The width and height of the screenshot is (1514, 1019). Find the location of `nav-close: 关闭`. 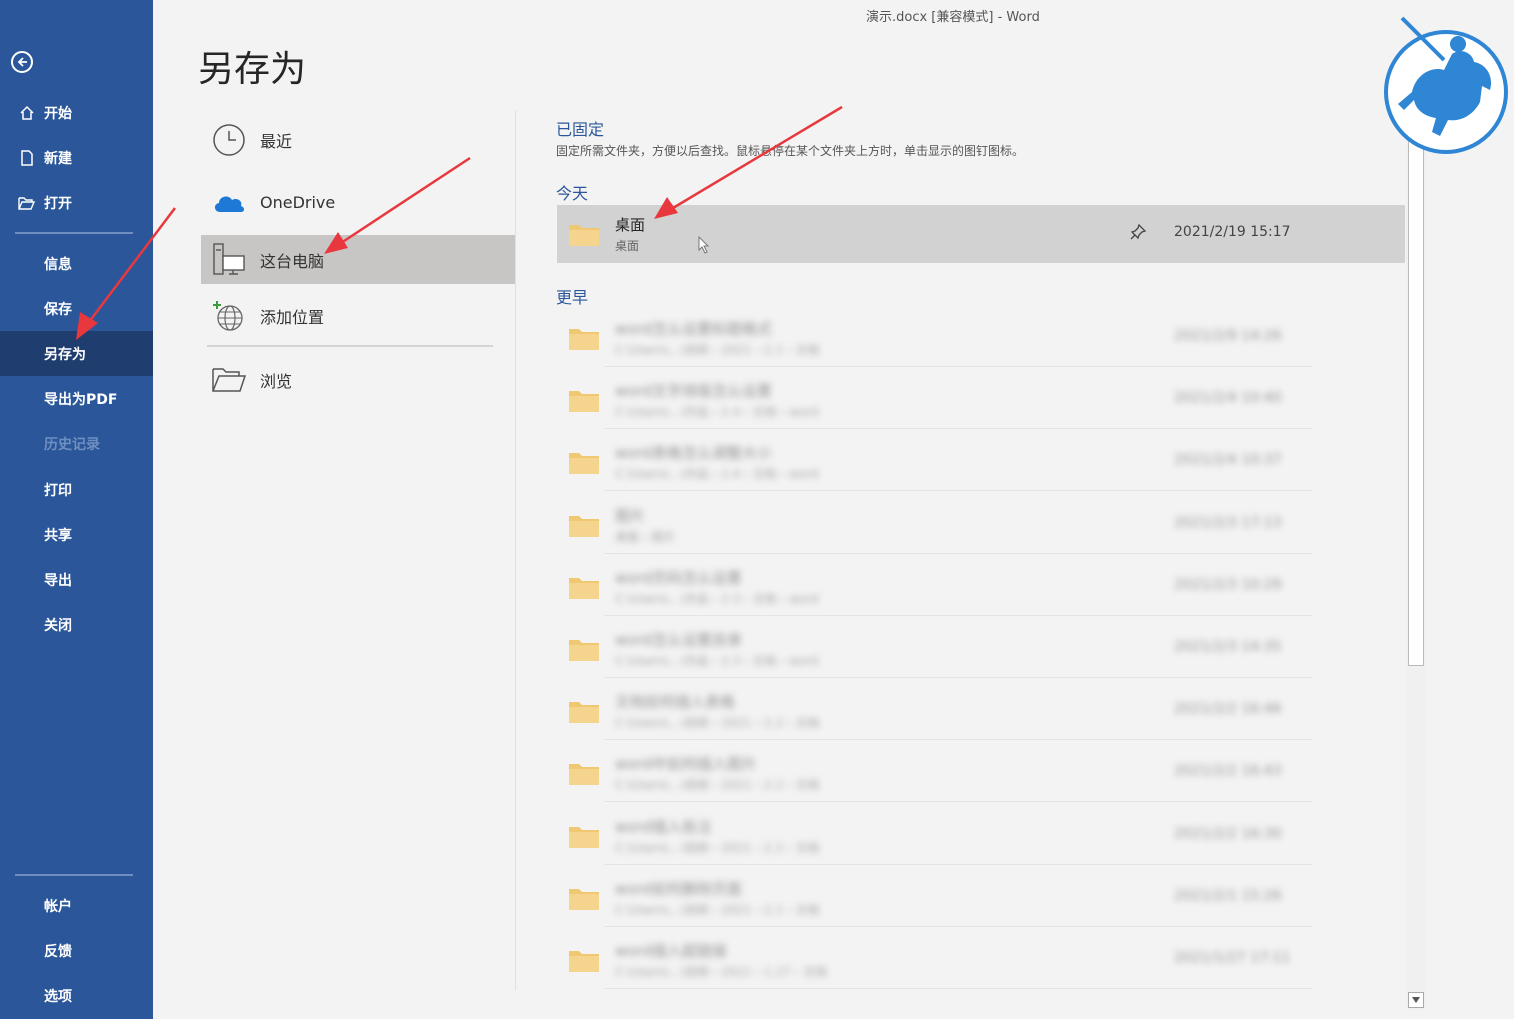

nav-close: 关闭 is located at coordinates (76, 624).